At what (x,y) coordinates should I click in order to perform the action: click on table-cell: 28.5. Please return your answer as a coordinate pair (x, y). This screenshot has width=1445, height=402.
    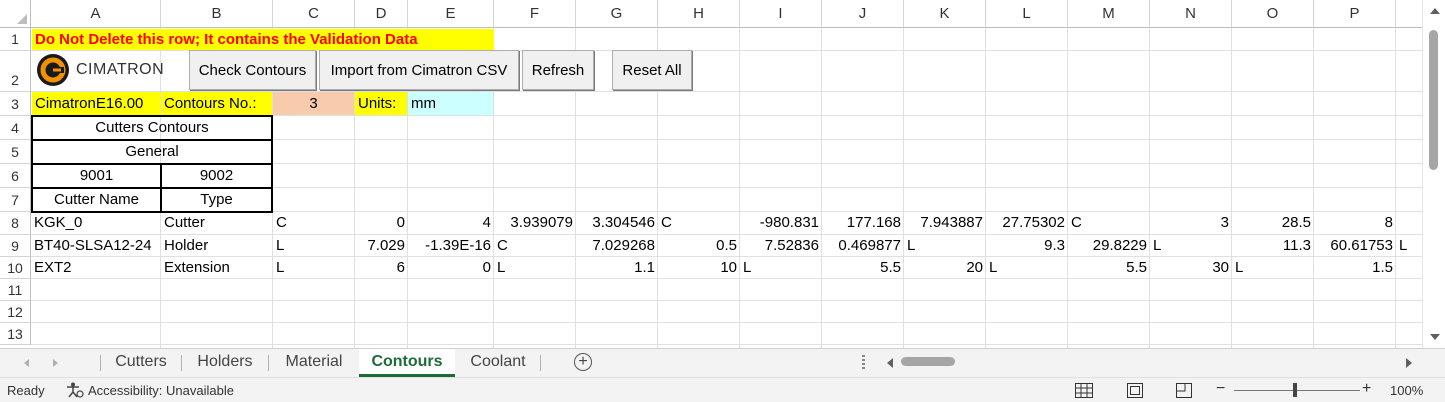
    Looking at the image, I should click on (1273, 223).